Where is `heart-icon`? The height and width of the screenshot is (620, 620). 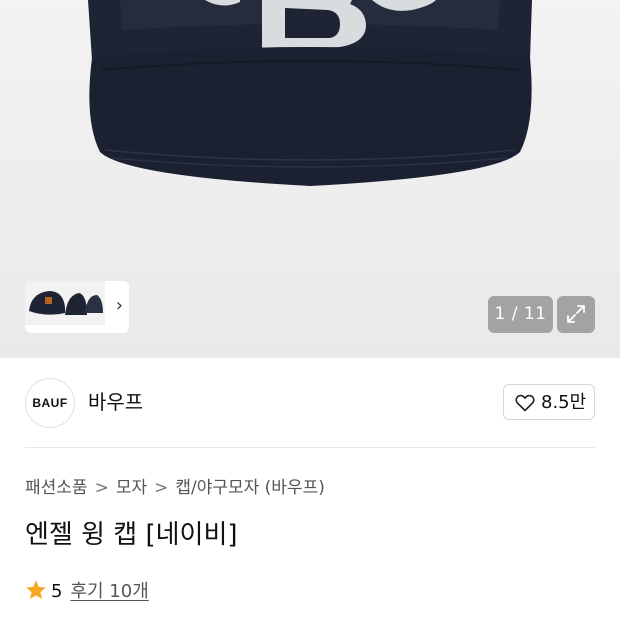
heart-icon is located at coordinates (525, 403).